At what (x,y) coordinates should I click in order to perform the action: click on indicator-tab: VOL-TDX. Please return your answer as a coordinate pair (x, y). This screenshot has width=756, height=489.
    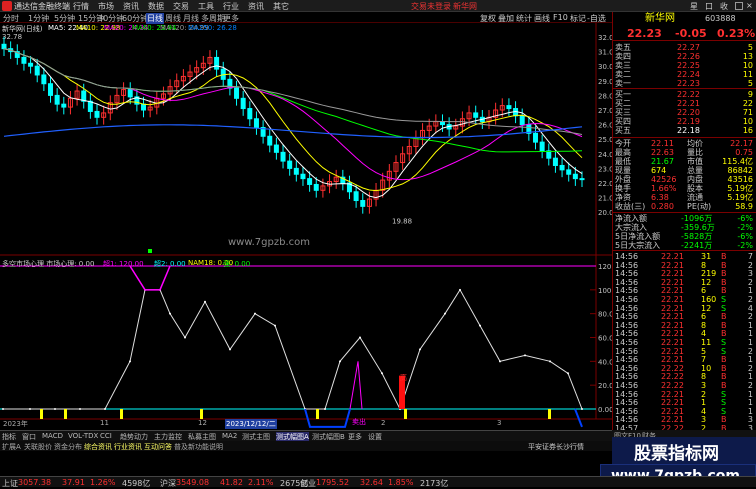
    Looking at the image, I should click on (83, 436).